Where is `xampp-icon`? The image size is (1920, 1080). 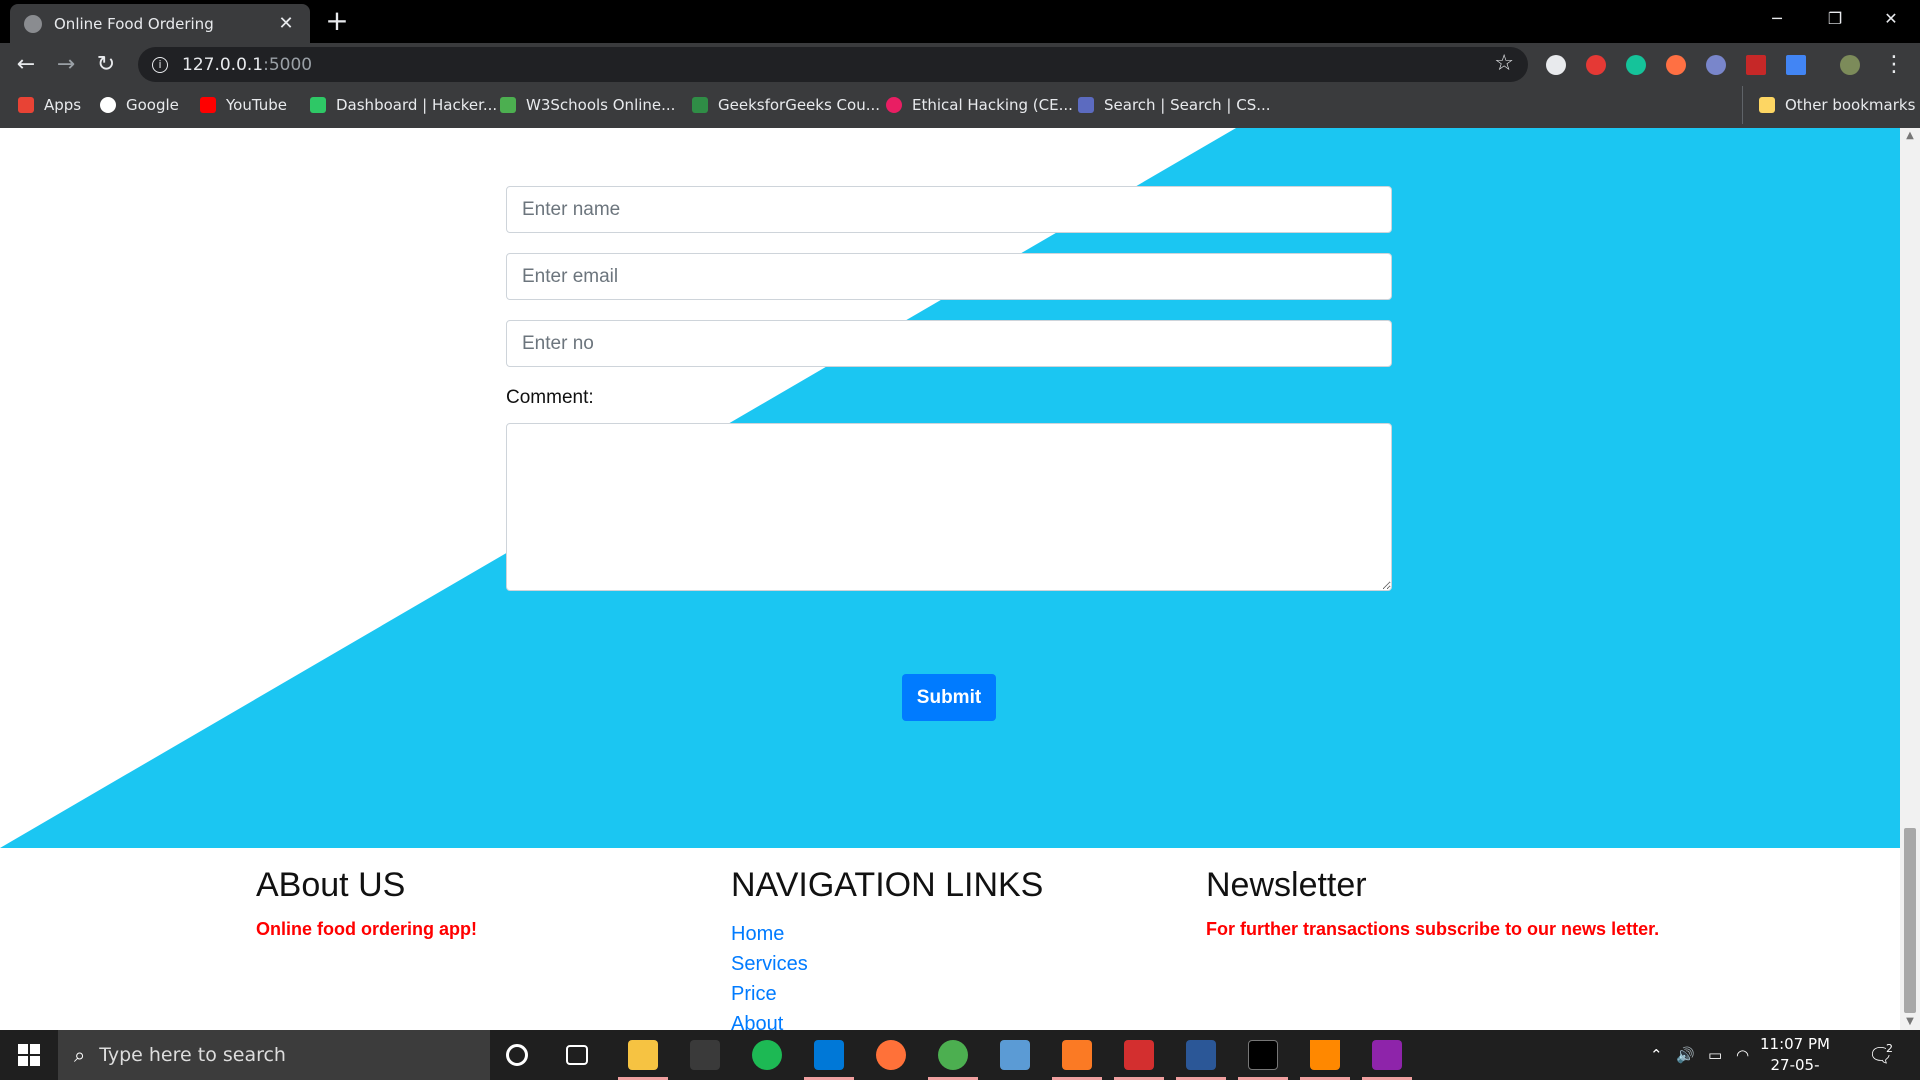
xampp-icon is located at coordinates (1077, 1055).